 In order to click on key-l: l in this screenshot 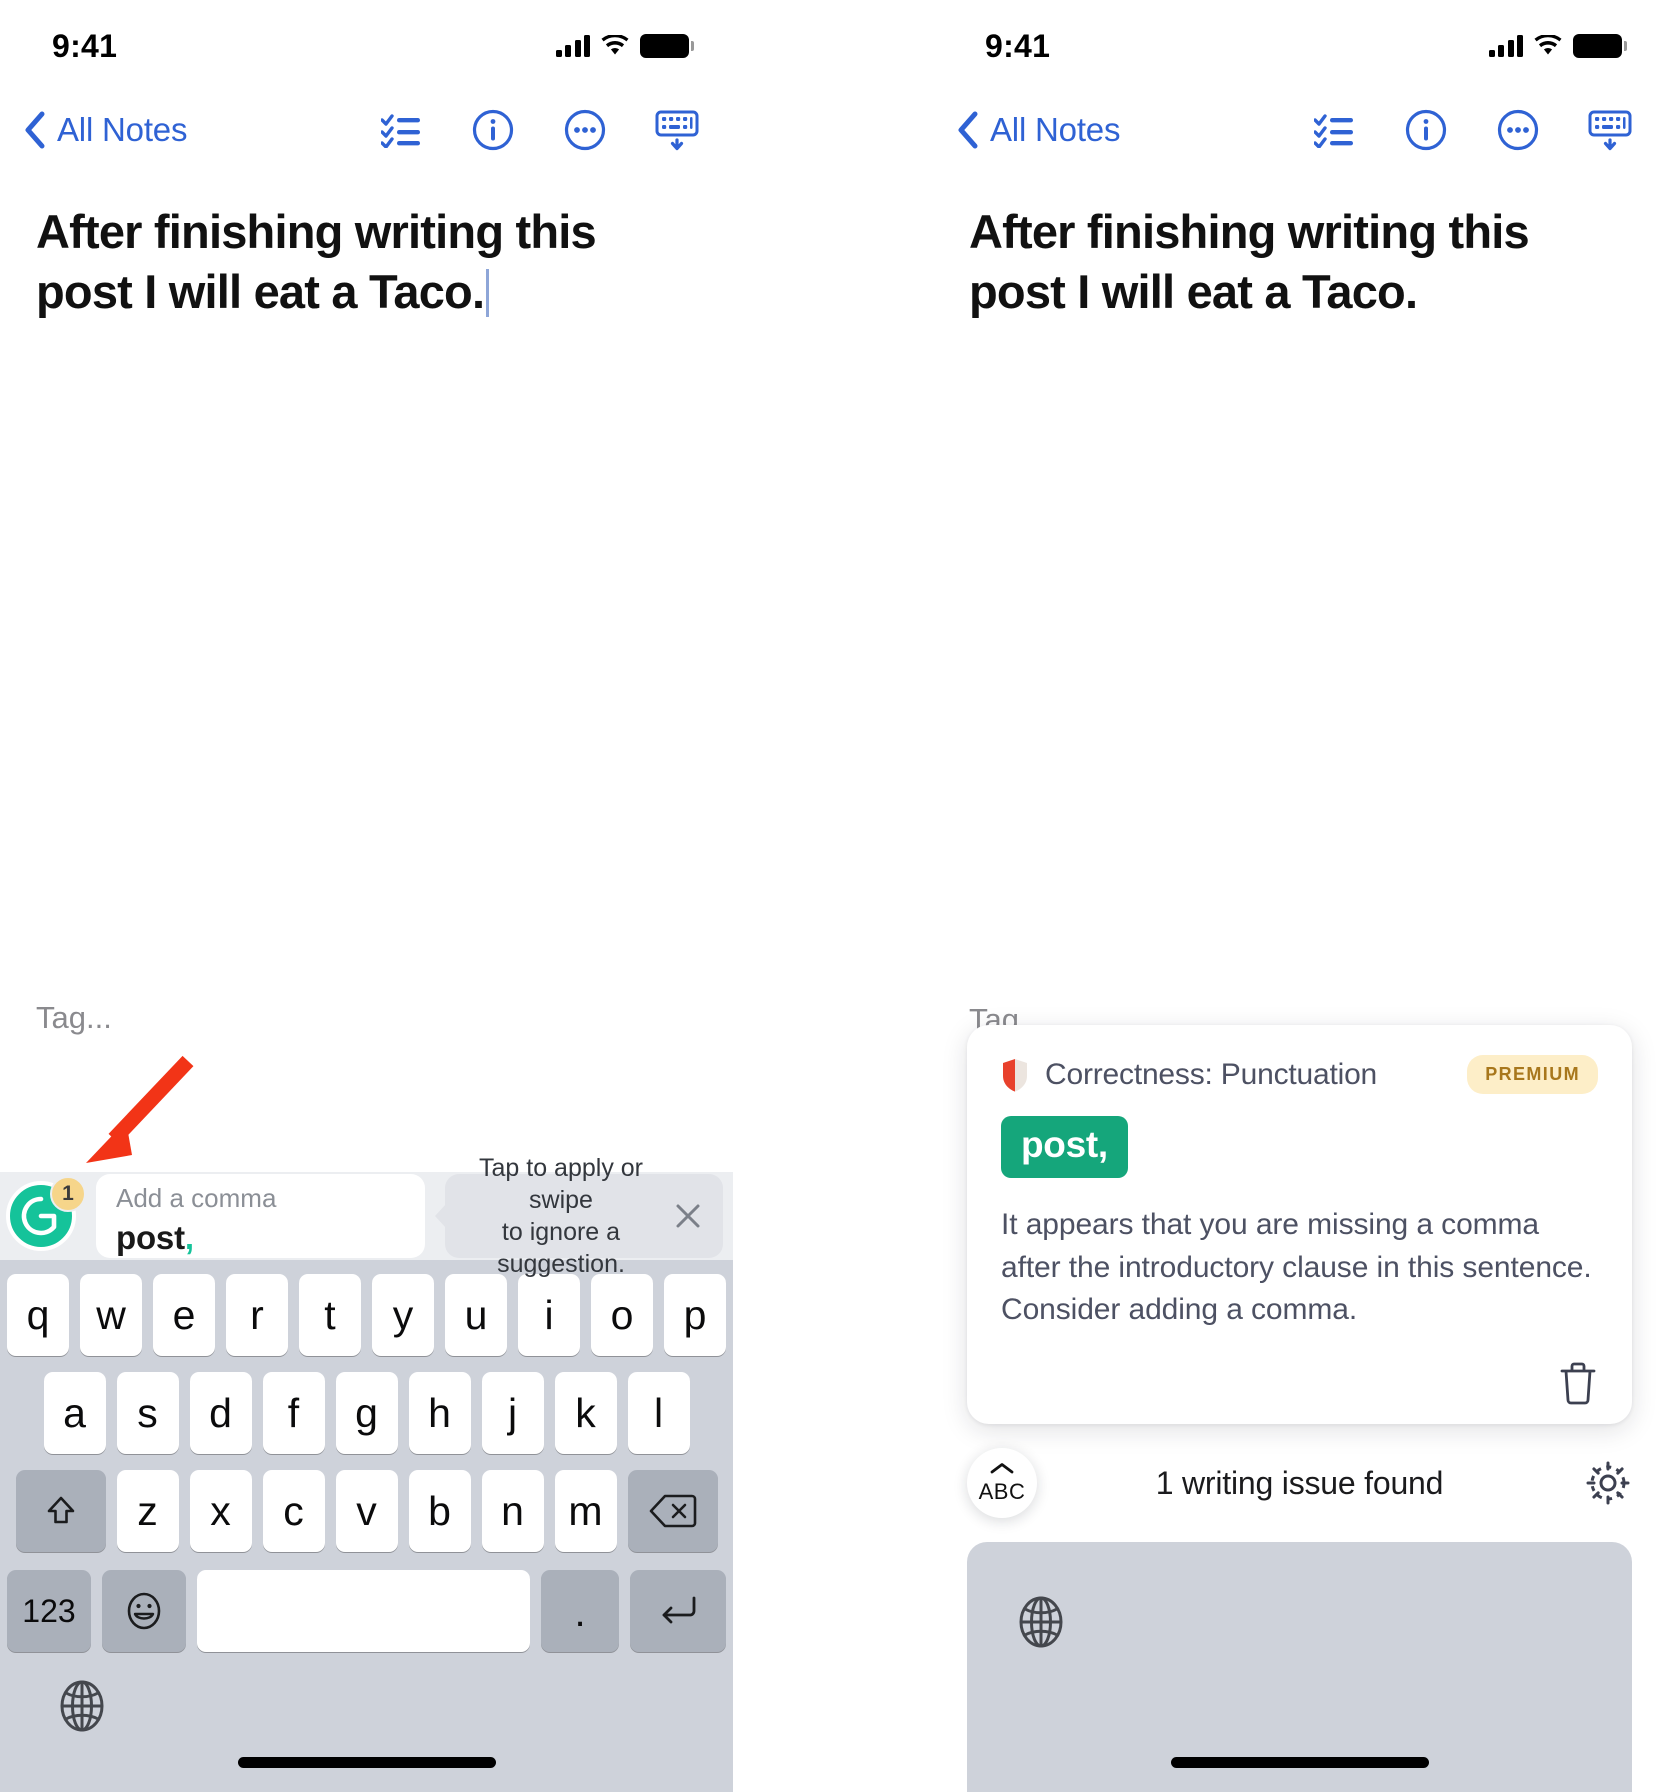, I will do `click(658, 1413)`.